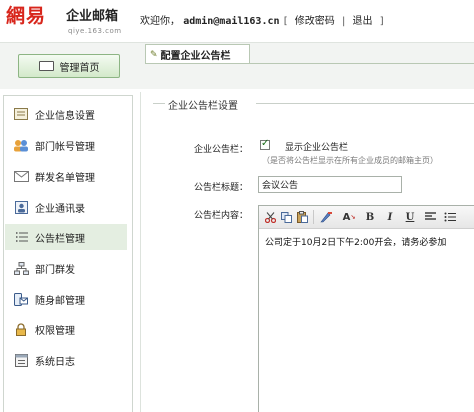 The image size is (474, 412). Describe the element at coordinates (220, 188) in the screenshot. I see `title-label: 公告栏标题：` at that location.